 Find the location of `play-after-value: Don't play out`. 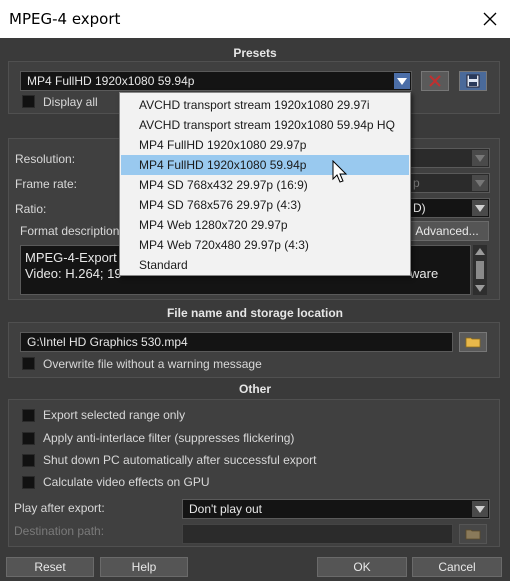

play-after-value: Don't play out is located at coordinates (226, 509).